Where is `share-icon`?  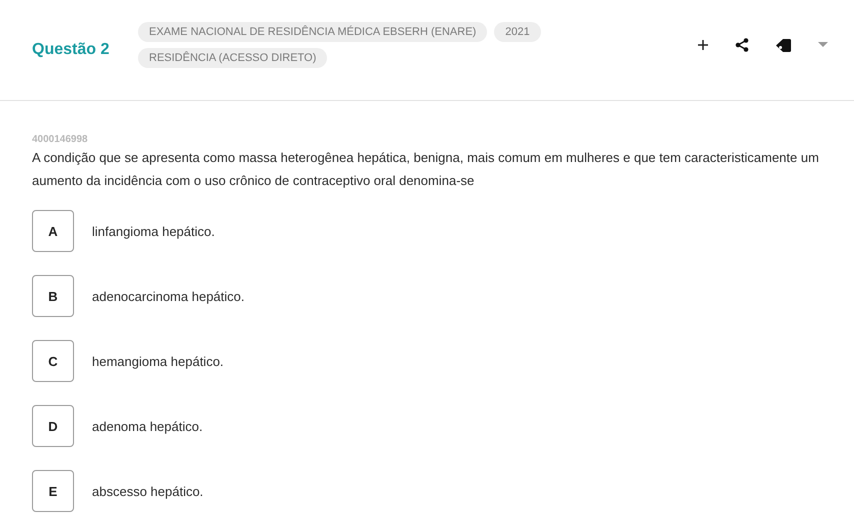
share-icon is located at coordinates (742, 45).